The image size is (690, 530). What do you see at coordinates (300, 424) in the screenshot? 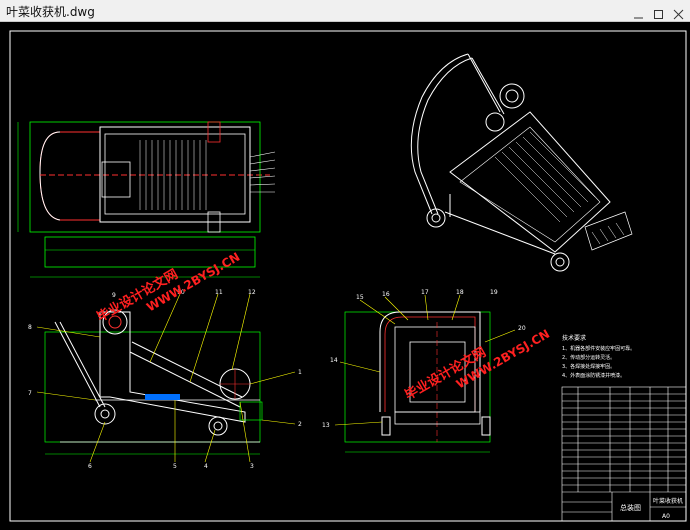
I see `part-number-2: 2` at bounding box center [300, 424].